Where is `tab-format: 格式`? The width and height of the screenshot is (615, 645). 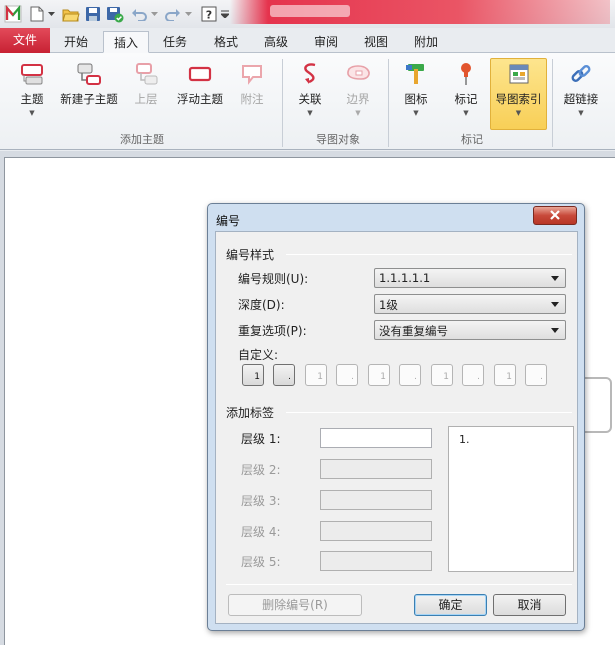
tab-format: 格式 is located at coordinates (226, 42).